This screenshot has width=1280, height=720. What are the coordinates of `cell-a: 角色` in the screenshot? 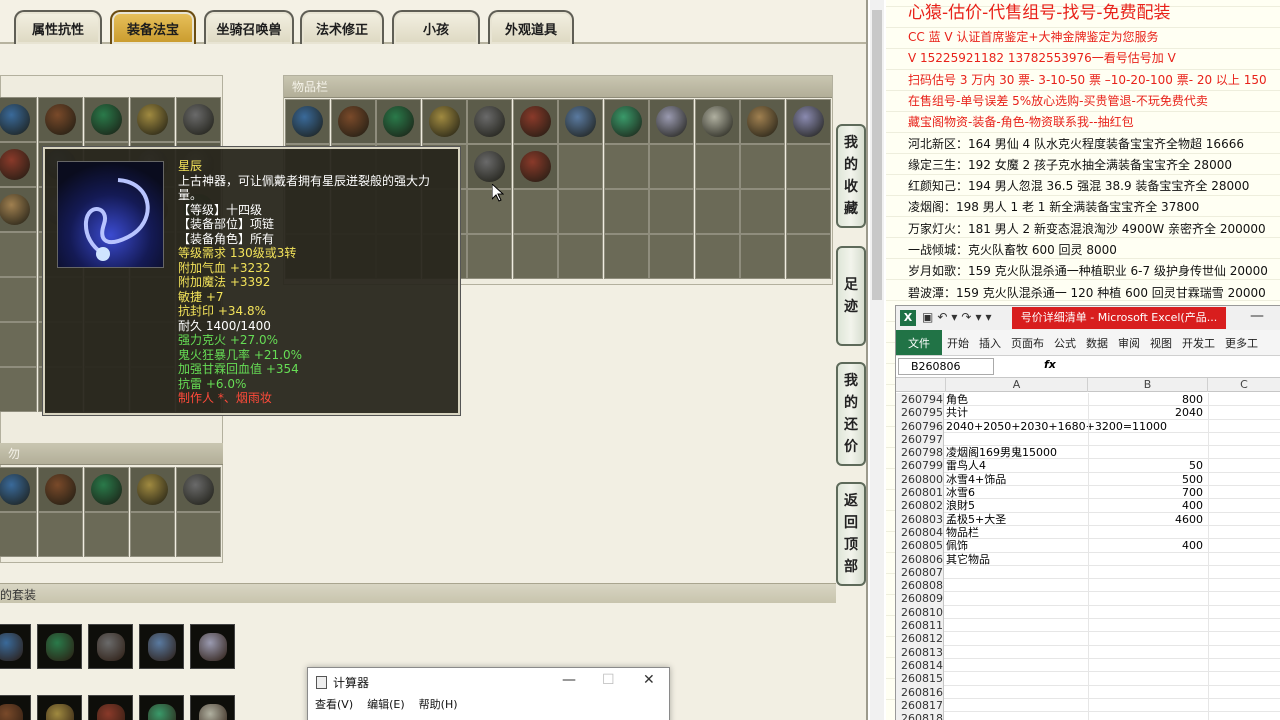 It's located at (1017, 399).